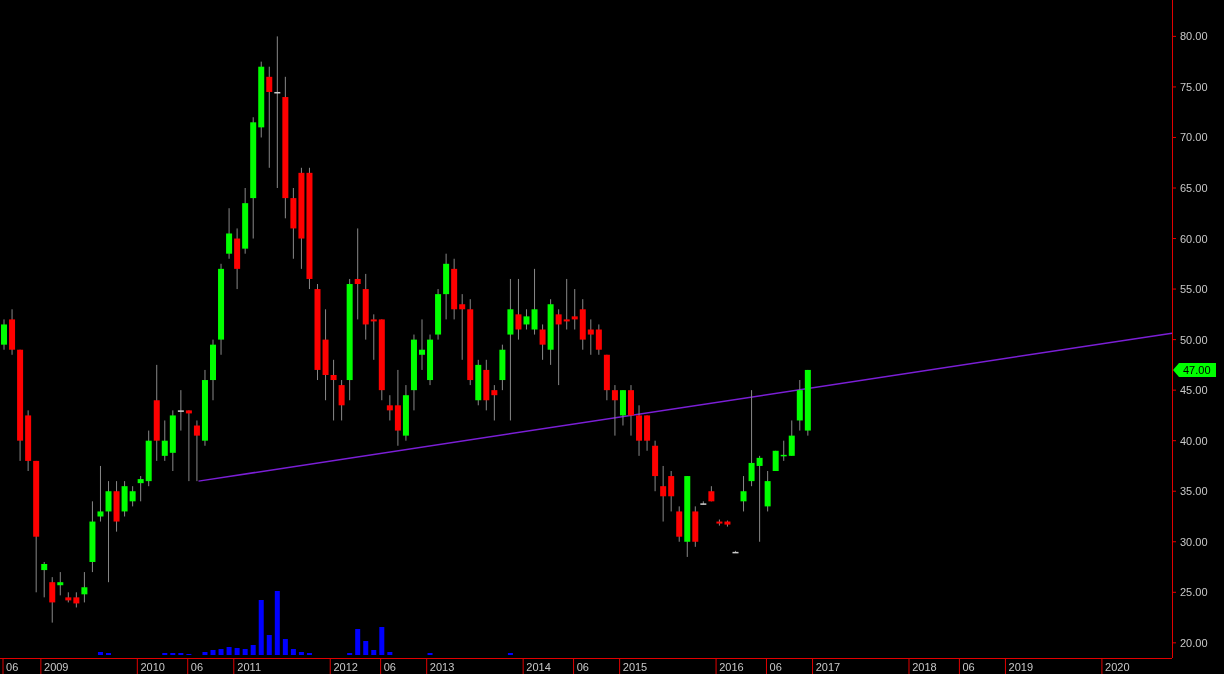 Image resolution: width=1224 pixels, height=674 pixels. What do you see at coordinates (152, 667) in the screenshot?
I see `date-axis-label: 2010` at bounding box center [152, 667].